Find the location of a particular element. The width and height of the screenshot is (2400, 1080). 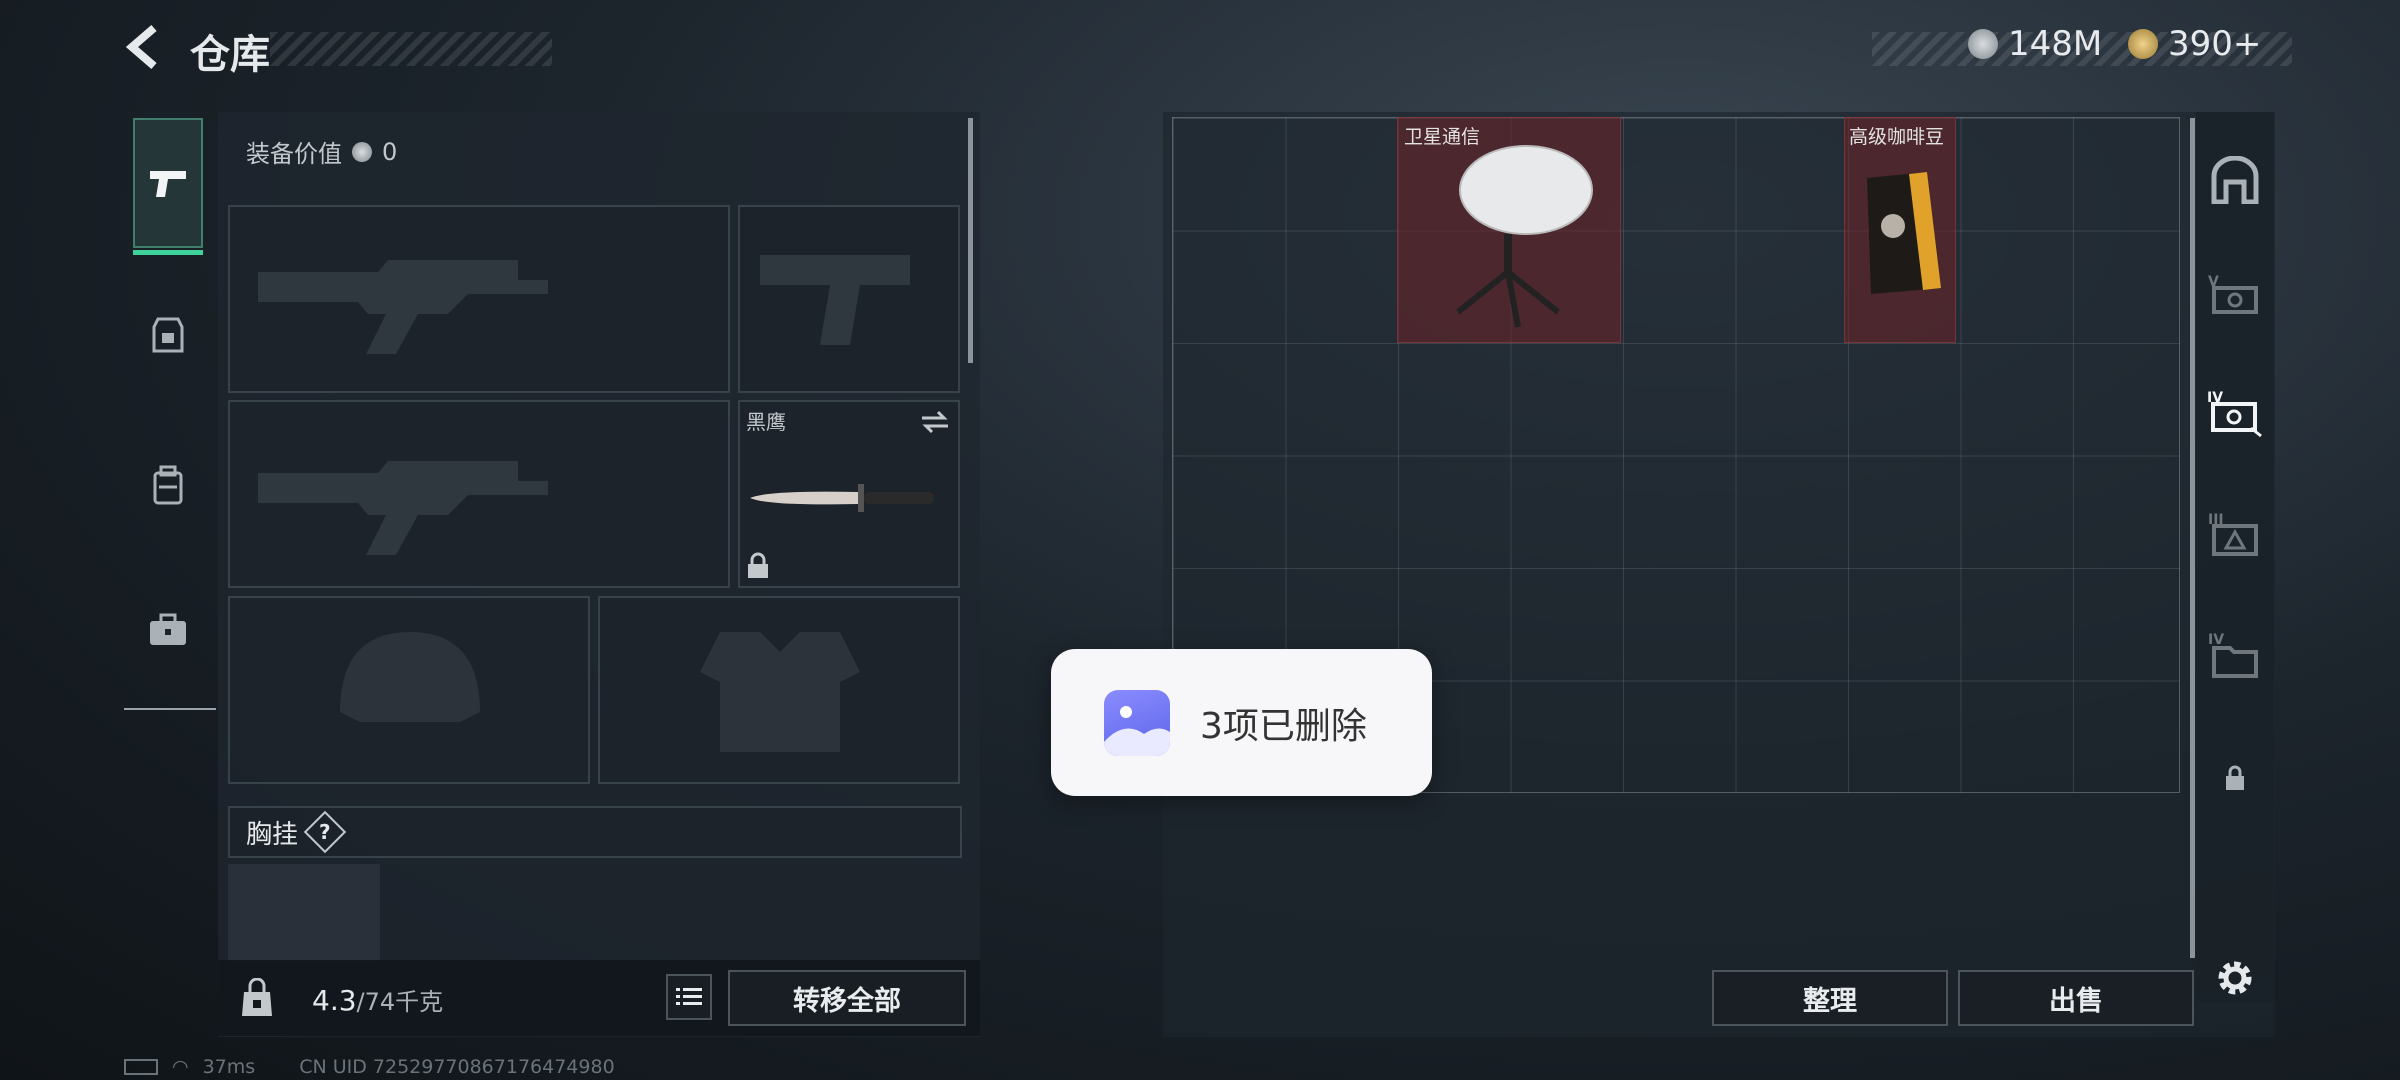

list-view-button is located at coordinates (689, 997).